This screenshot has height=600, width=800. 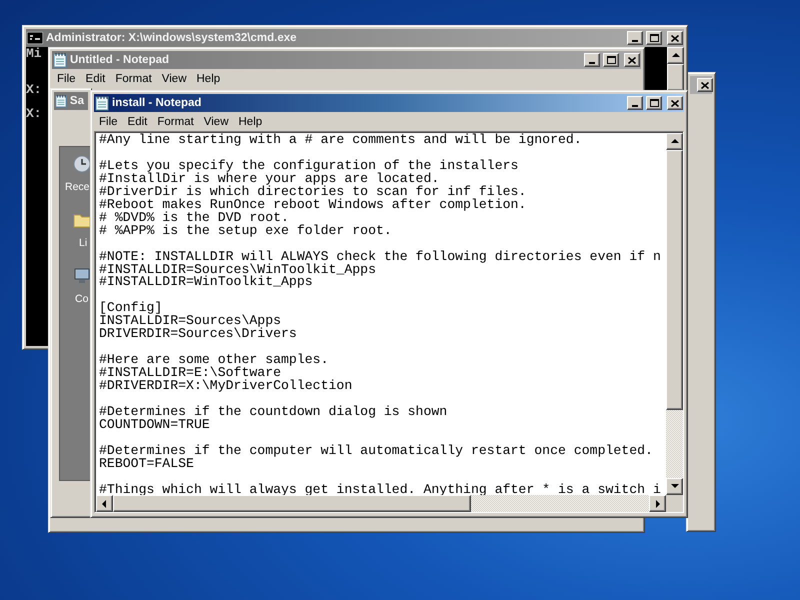 I want to click on title-bar, so click(x=701, y=85).